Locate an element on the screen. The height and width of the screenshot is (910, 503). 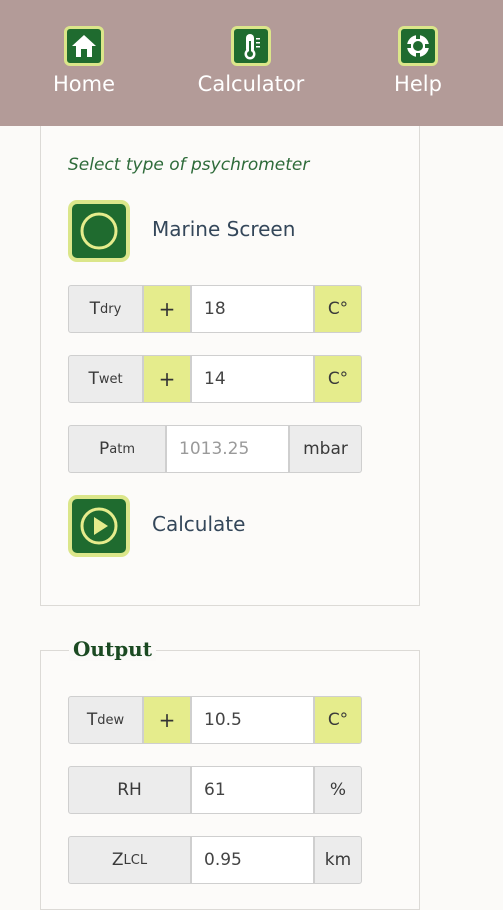
twet-subscript: wet is located at coordinates (110, 379).